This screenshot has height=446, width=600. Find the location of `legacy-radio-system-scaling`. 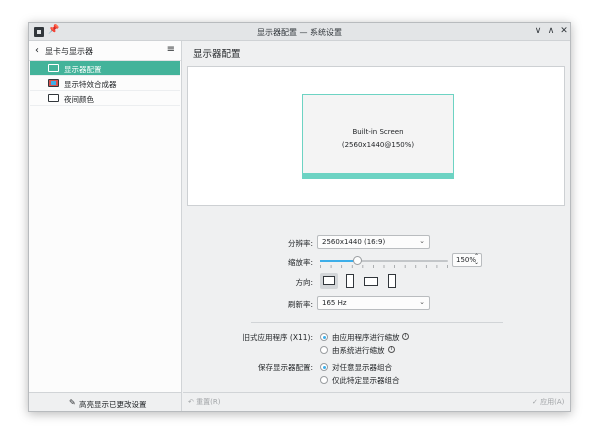

legacy-radio-system-scaling is located at coordinates (324, 350).